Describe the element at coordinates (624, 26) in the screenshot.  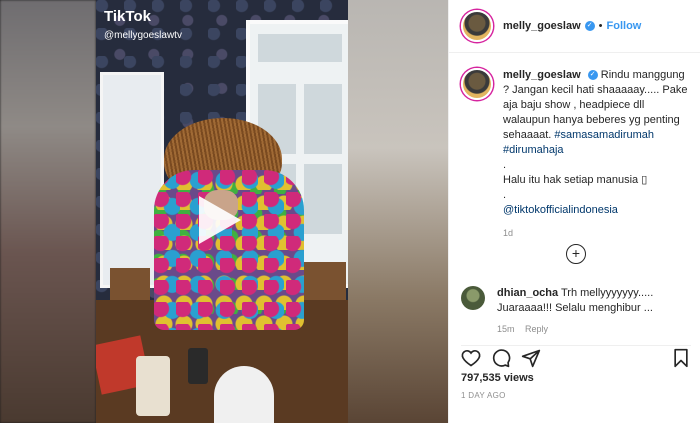
I see `follow-button: Follow` at that location.